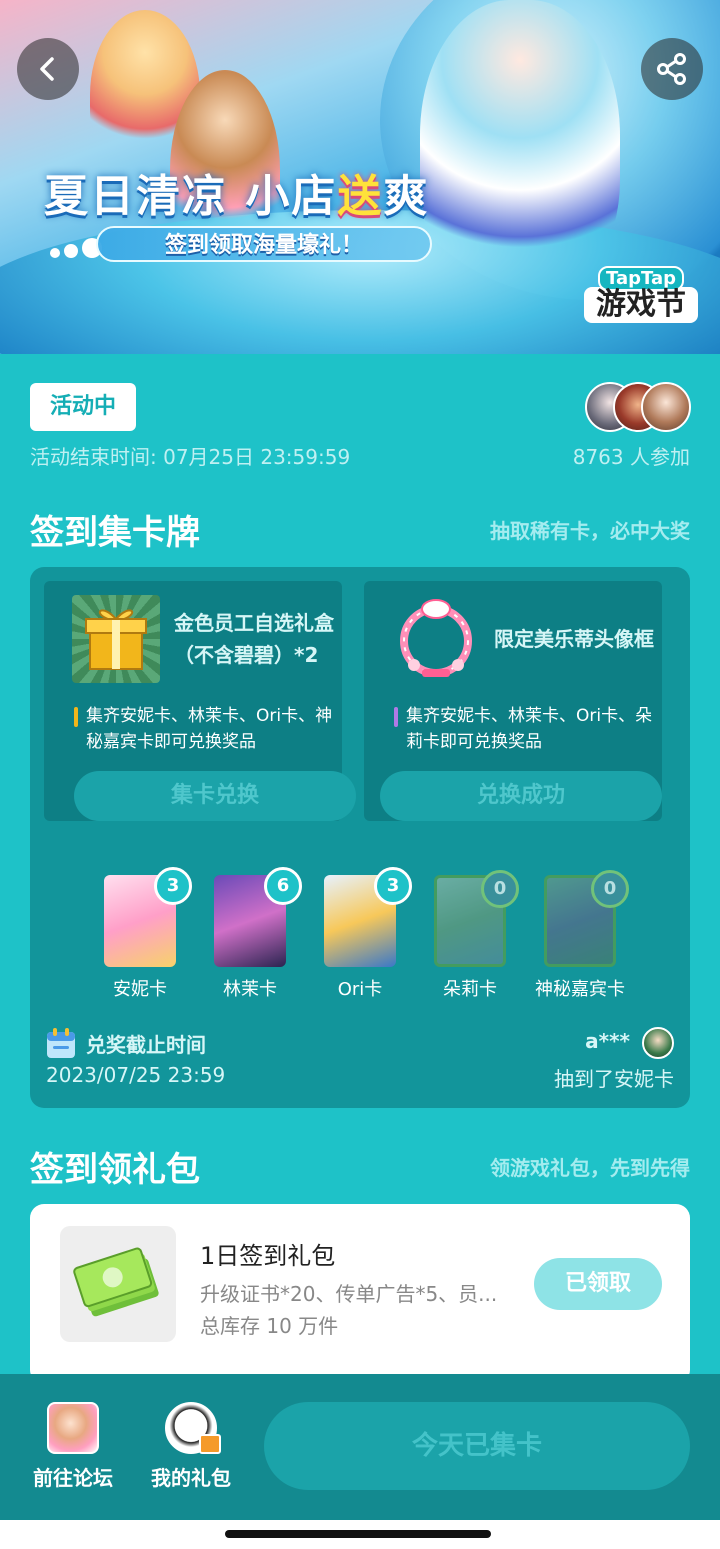 The width and height of the screenshot is (720, 1549). Describe the element at coordinates (554, 1059) in the screenshot. I see `latest-winner: a*** 抽到了安妮卡` at that location.